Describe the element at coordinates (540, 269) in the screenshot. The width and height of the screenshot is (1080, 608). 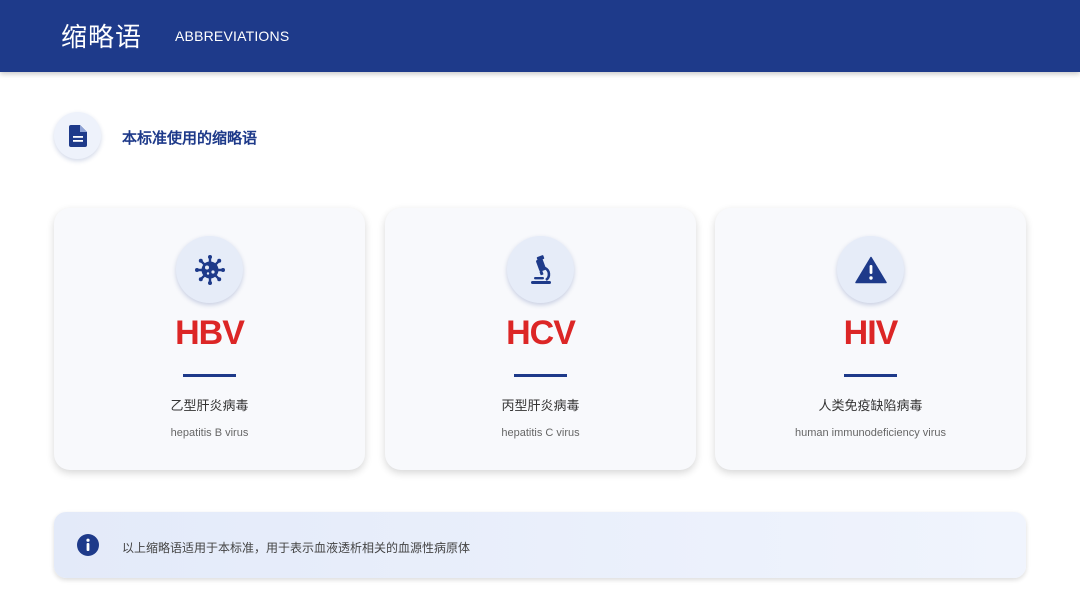
I see `microscope-icon` at that location.